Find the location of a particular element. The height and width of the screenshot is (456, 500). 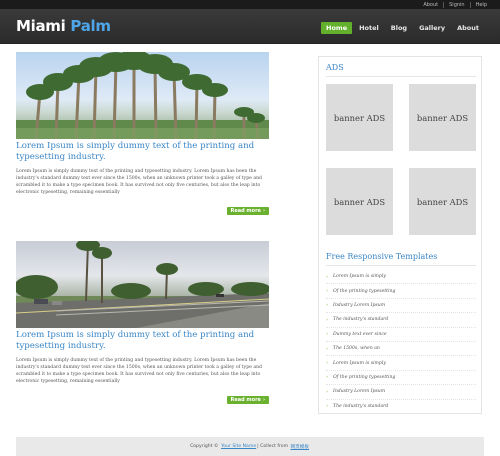

site-logo: Miami Palm is located at coordinates (63, 26).